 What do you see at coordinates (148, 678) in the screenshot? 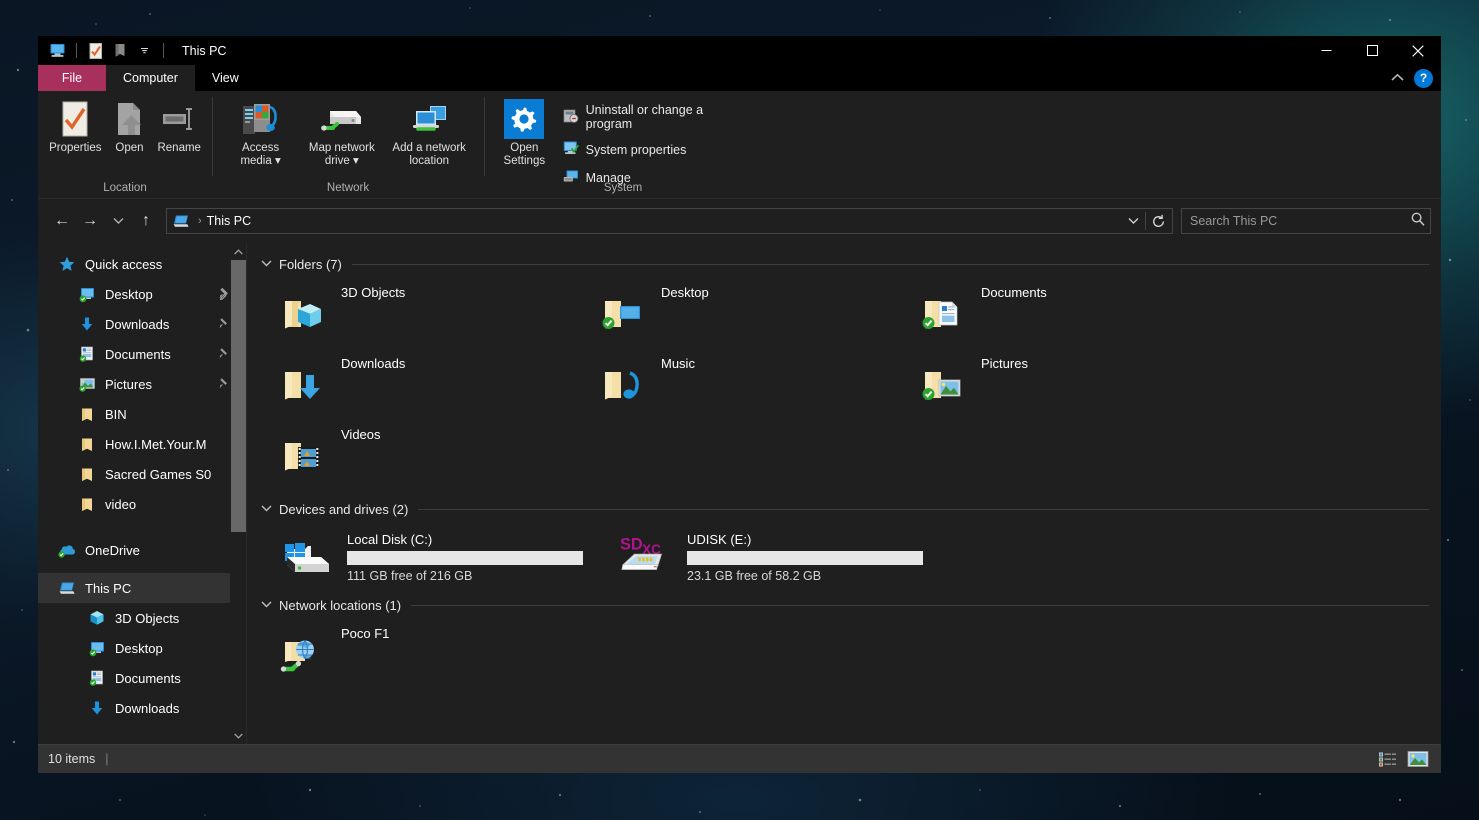
I see `sidebar-label: Documents` at bounding box center [148, 678].